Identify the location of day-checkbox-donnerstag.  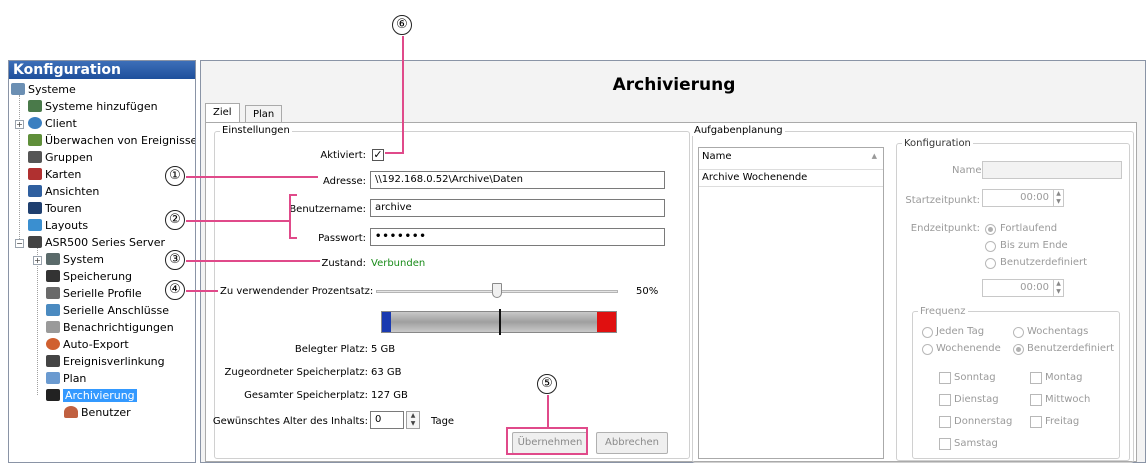
(945, 422).